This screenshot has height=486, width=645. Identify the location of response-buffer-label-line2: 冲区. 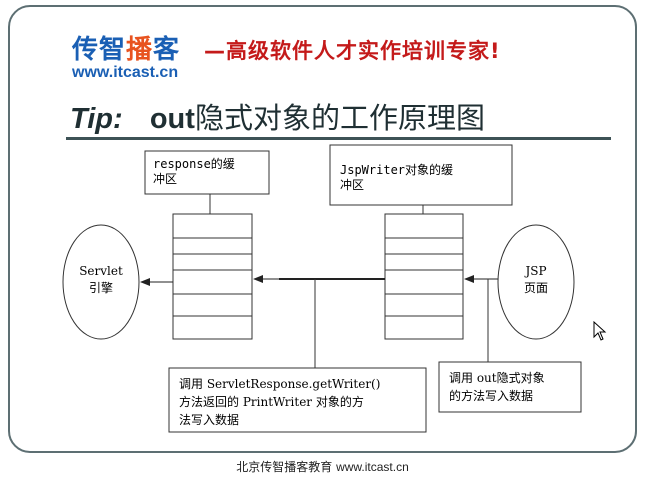
(165, 178).